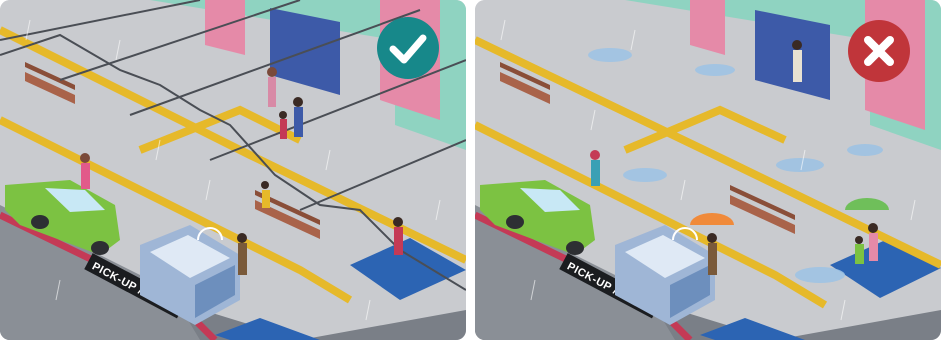  I want to click on correct-badge, so click(408, 48).